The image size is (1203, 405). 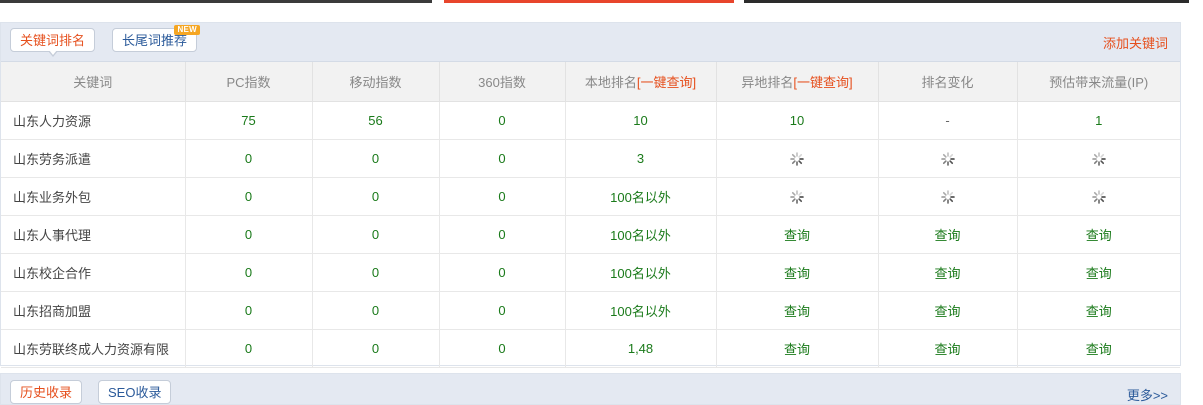 I want to click on col-keyword: 关键词, so click(x=93, y=82).